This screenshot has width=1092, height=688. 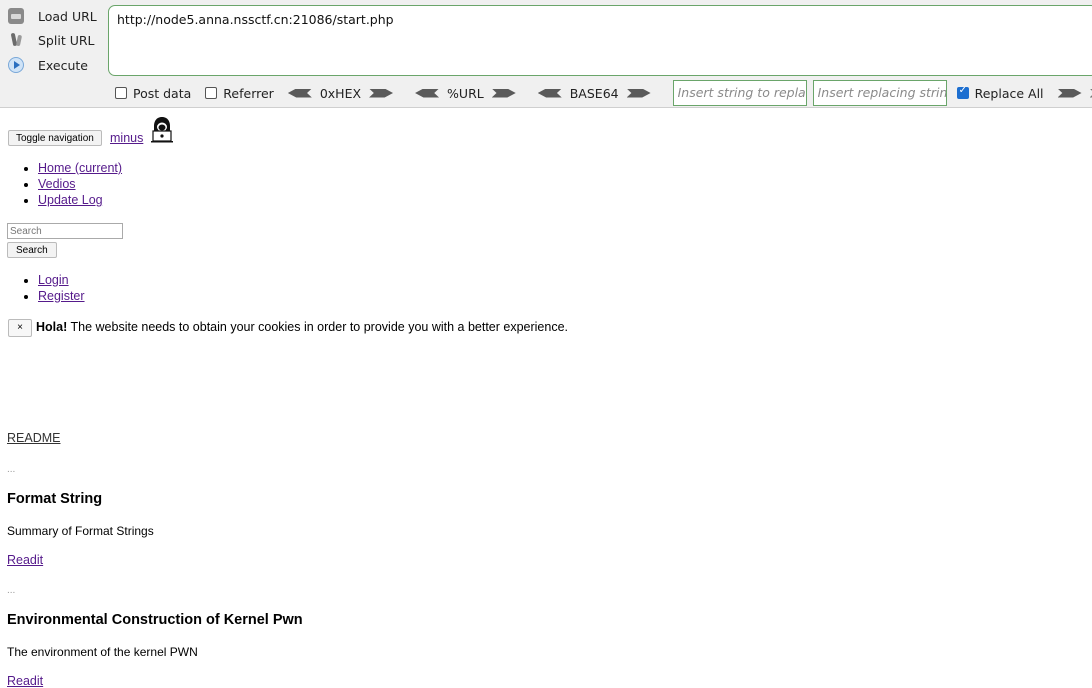 I want to click on nav-links: Home (current) Vedios Update Log, so click(x=65, y=184).